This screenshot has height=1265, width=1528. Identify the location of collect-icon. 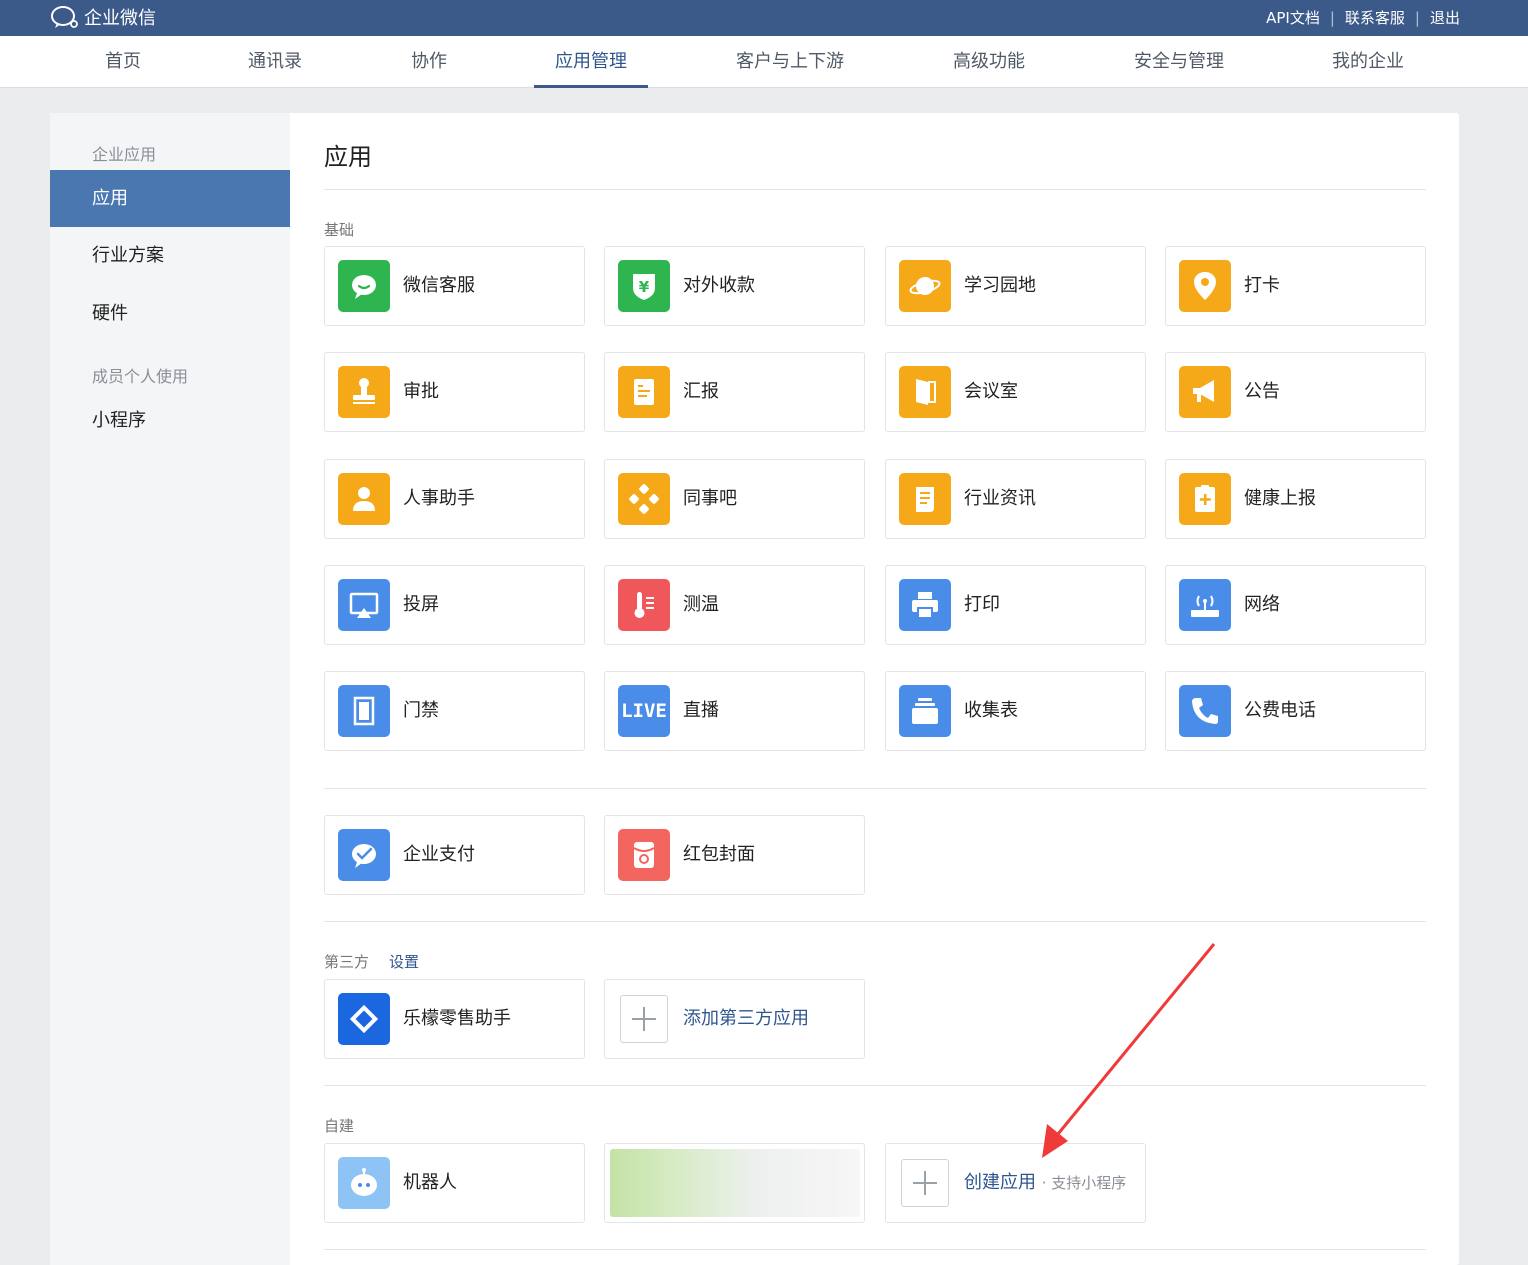
(925, 711).